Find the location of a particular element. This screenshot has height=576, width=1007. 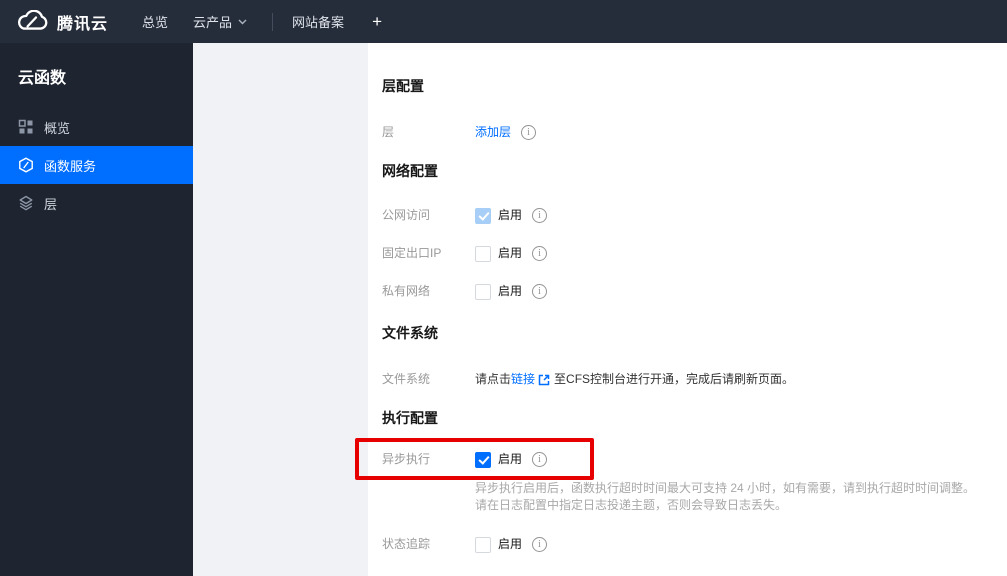

section-title-network-config: 网络配置 is located at coordinates (410, 171).